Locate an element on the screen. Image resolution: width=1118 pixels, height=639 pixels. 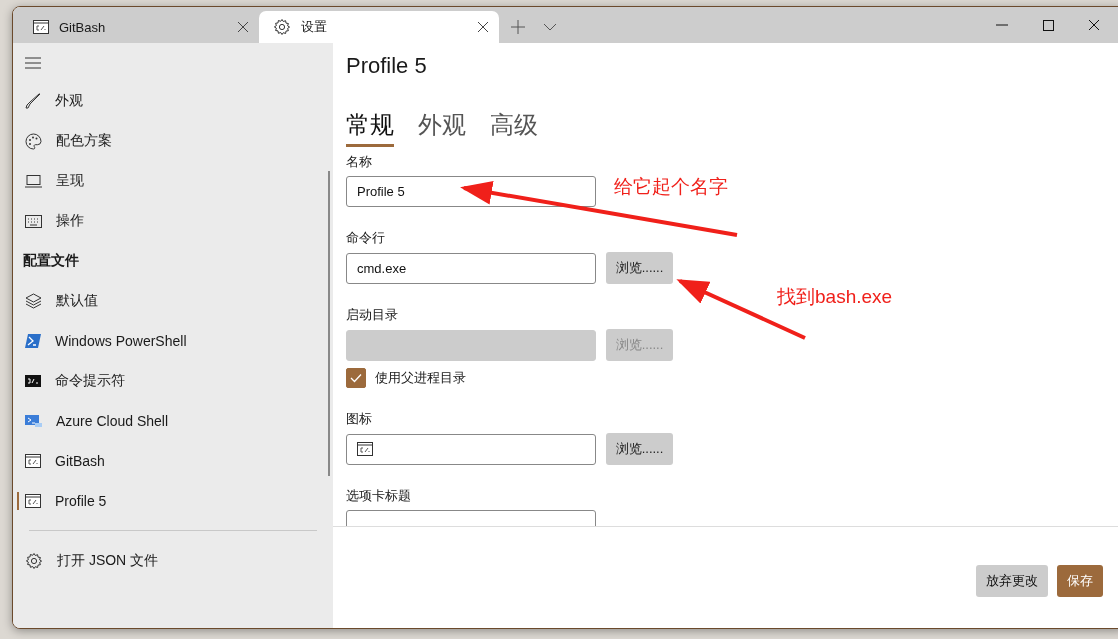
sidebar-item: 操作 is located at coordinates (173, 221).